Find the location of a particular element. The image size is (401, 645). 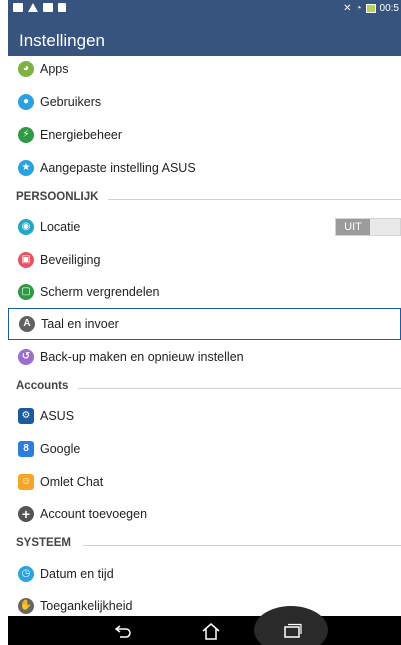

omlet-icon: ☺ is located at coordinates (26, 482).